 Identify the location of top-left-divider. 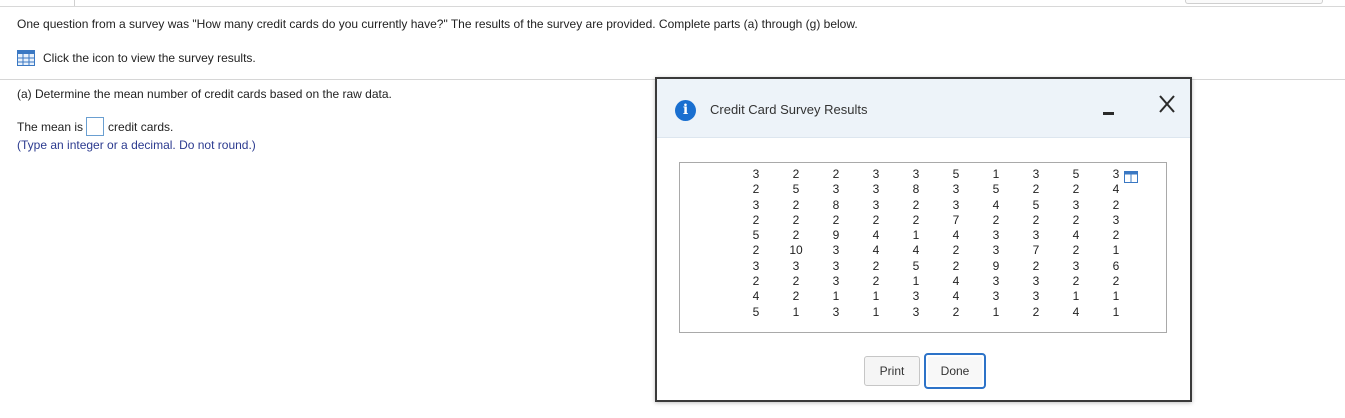
(74, 3).